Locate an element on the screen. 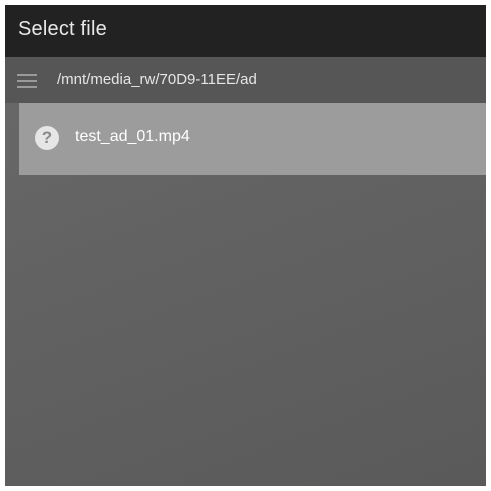 The image size is (491, 491). file-name: test_ad_01.mp4 is located at coordinates (132, 136).